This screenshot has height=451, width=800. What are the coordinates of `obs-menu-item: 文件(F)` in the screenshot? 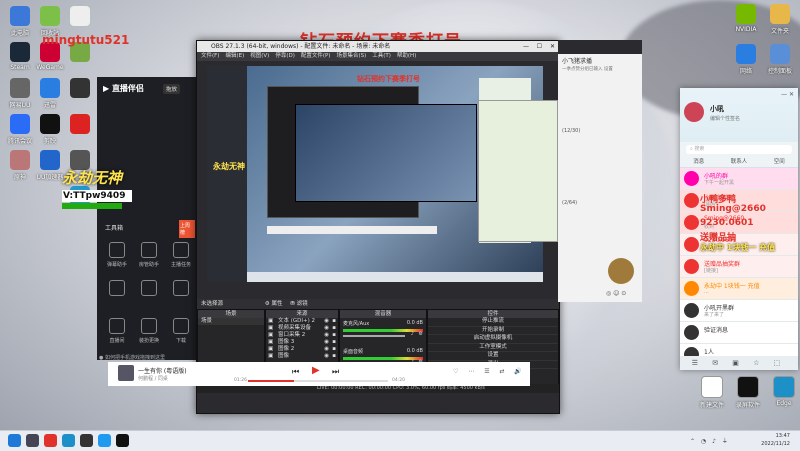 It's located at (210, 56).